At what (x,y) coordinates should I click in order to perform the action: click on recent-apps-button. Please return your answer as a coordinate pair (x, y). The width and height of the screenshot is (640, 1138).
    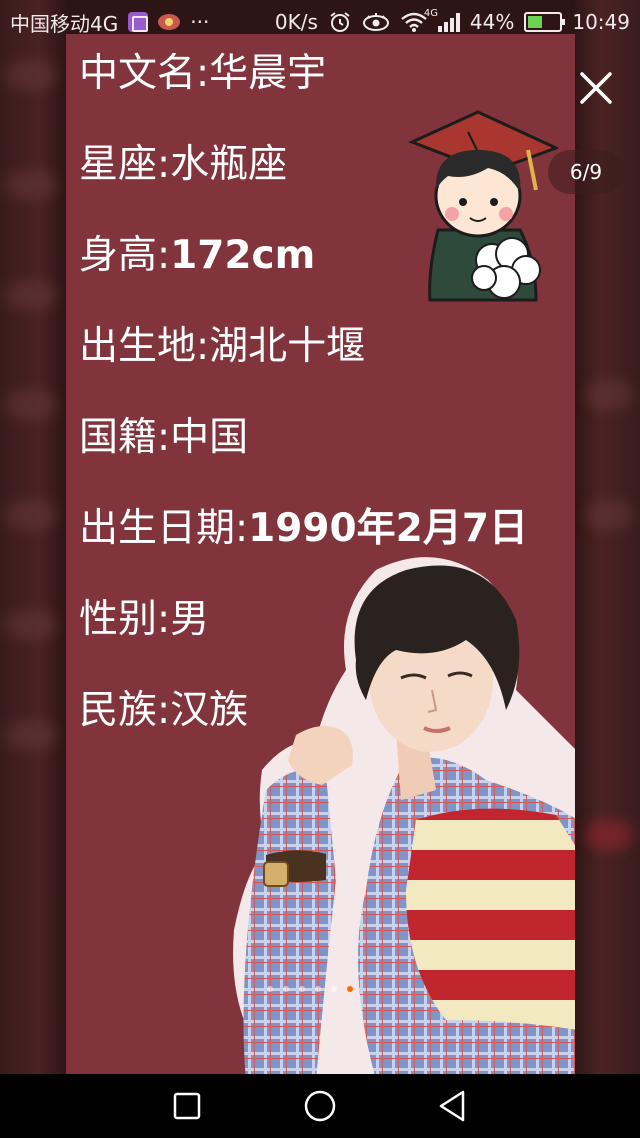
    Looking at the image, I should click on (187, 1106).